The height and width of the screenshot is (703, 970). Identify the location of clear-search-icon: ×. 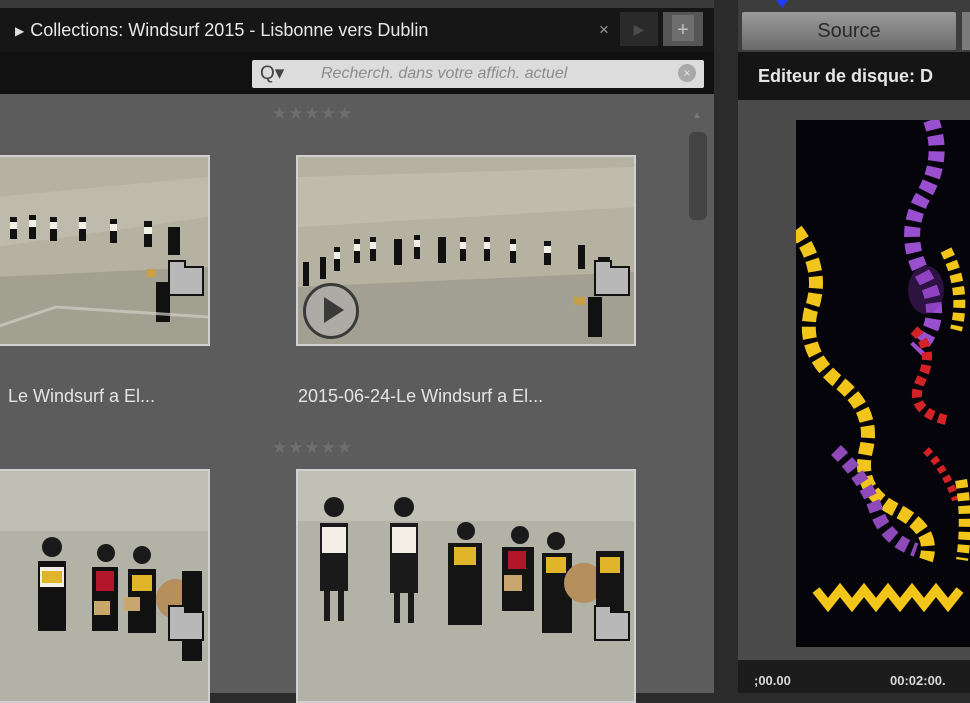
(687, 73).